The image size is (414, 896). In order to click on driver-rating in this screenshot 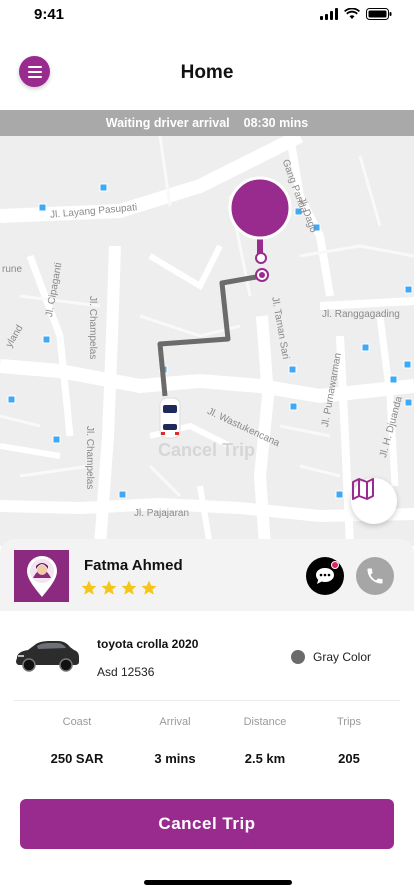, I will do `click(119, 588)`.